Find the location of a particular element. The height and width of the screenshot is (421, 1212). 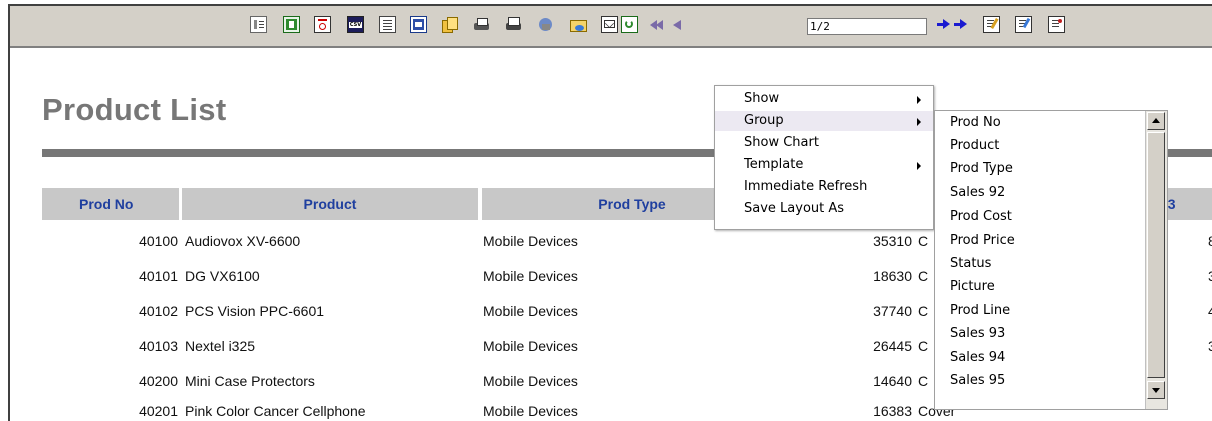

export-excel-icon is located at coordinates (291, 24).